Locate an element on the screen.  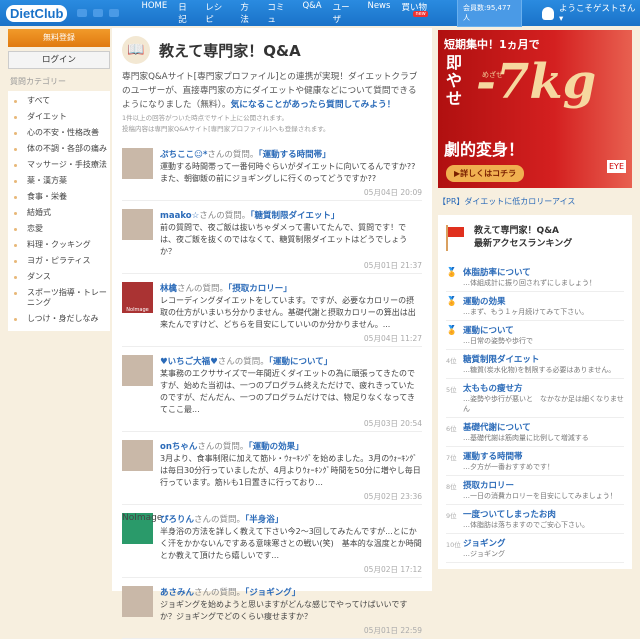
ask-question-link: 気になることがあったら質問してみよう！ is located at coordinates (313, 105).